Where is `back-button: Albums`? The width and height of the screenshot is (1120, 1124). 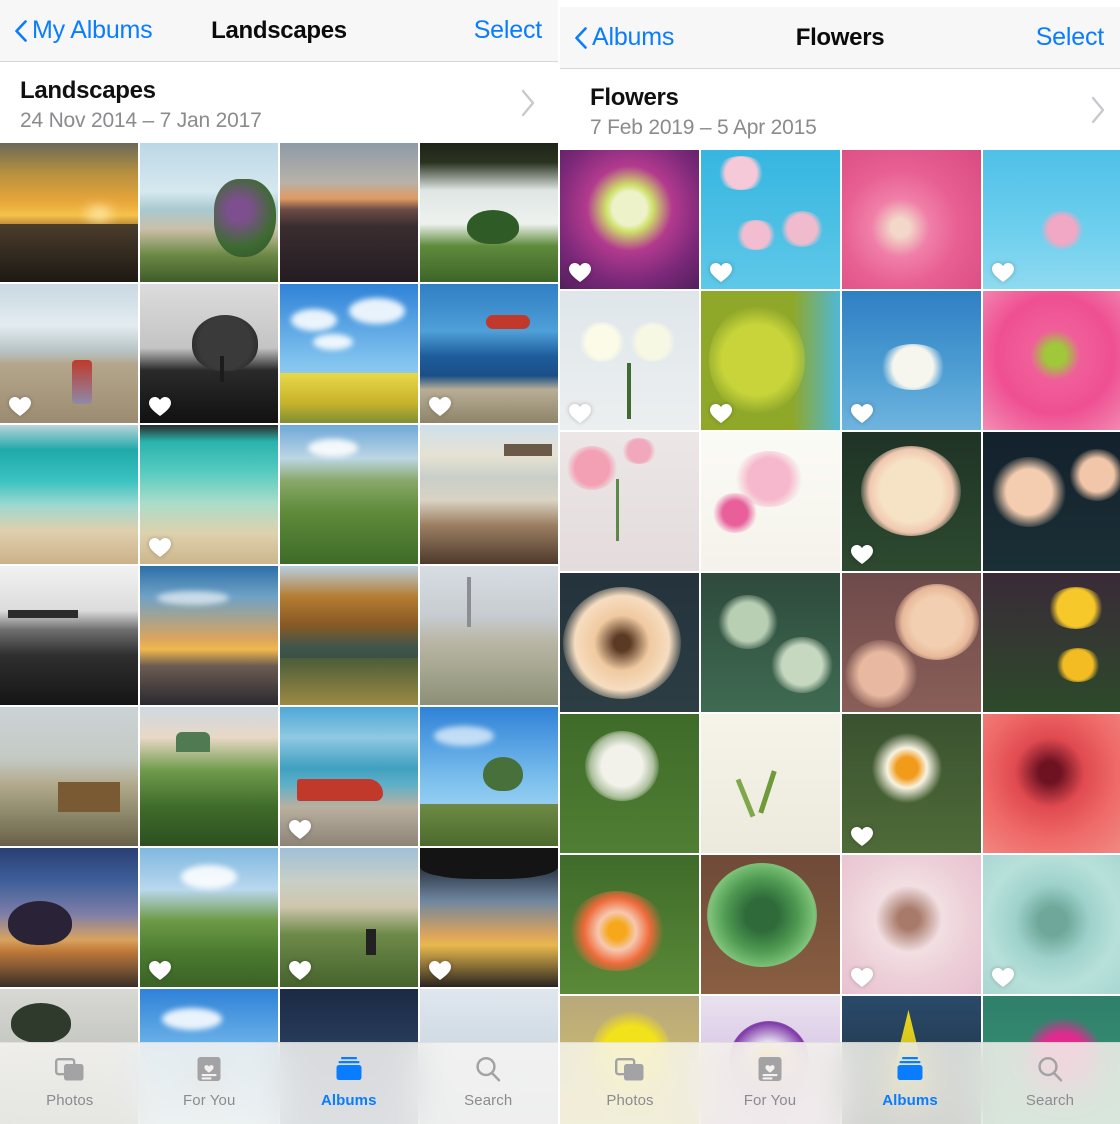 back-button: Albums is located at coordinates (617, 37).